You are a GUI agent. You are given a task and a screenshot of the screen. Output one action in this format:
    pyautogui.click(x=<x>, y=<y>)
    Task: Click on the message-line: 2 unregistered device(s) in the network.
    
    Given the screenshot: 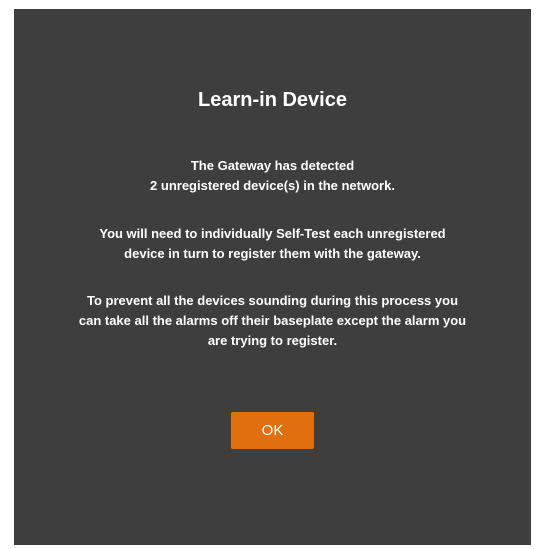 What is the action you would take?
    pyautogui.click(x=272, y=185)
    